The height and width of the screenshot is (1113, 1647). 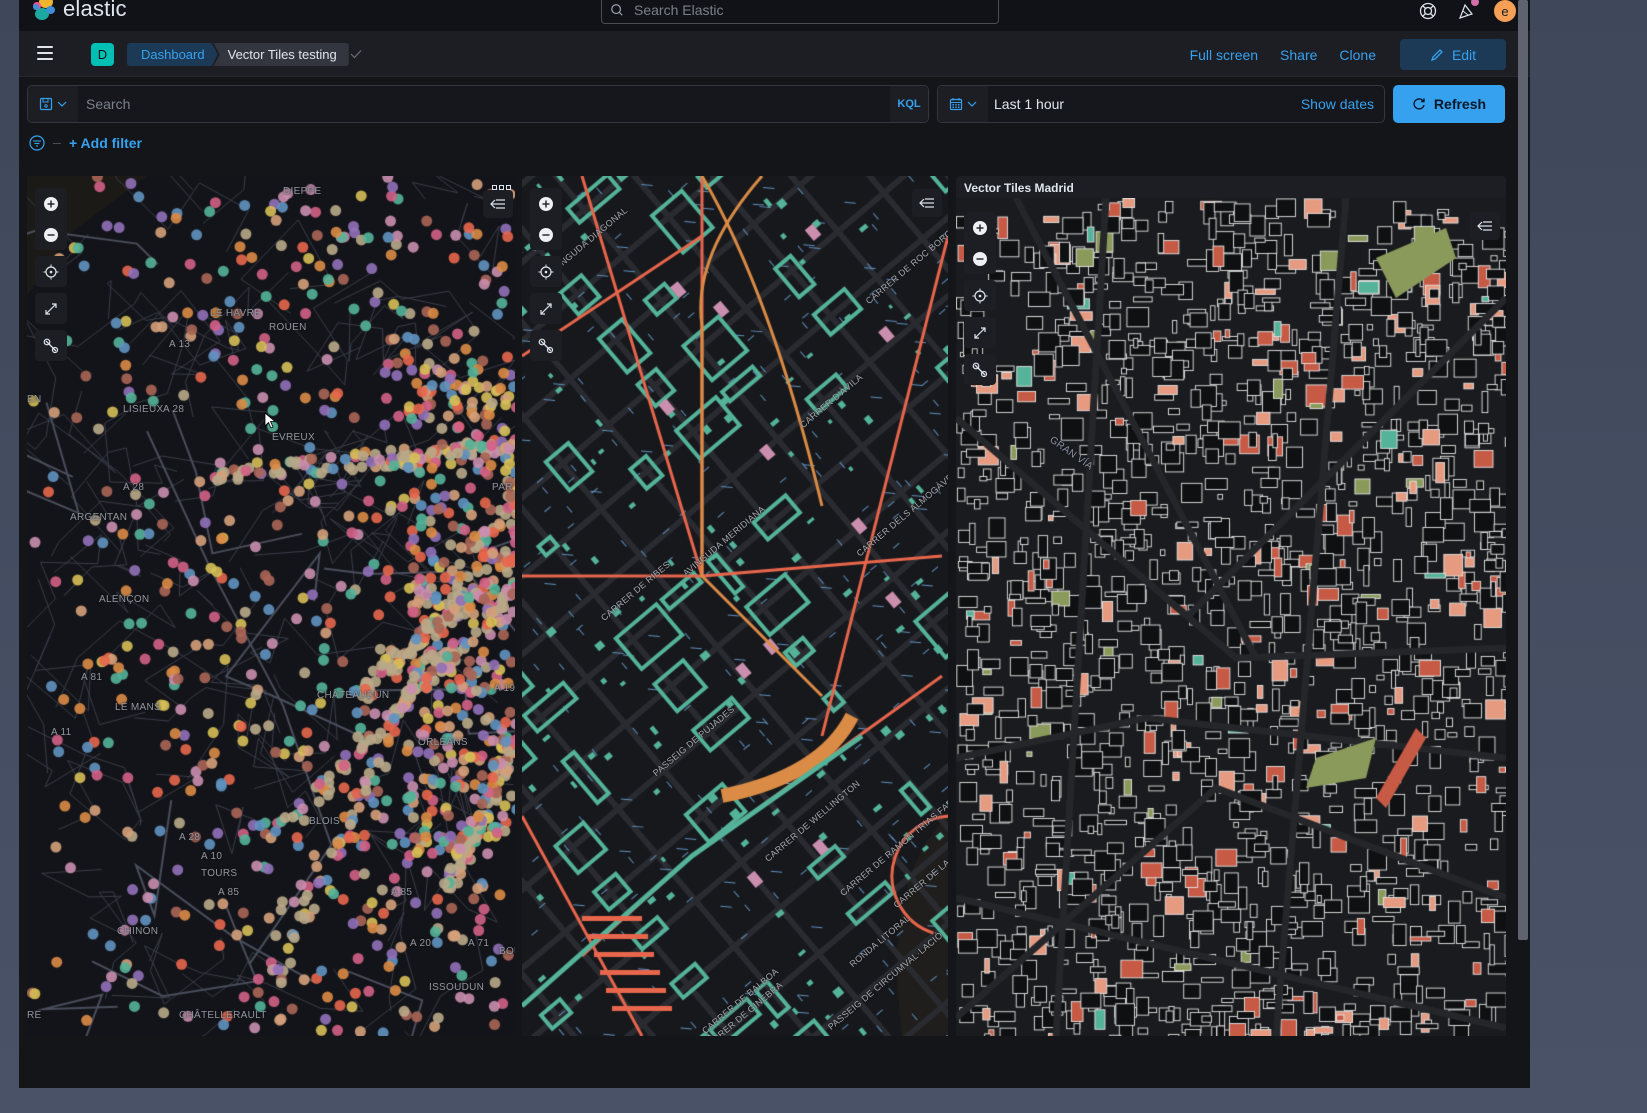 I want to click on global-search, so click(x=800, y=12).